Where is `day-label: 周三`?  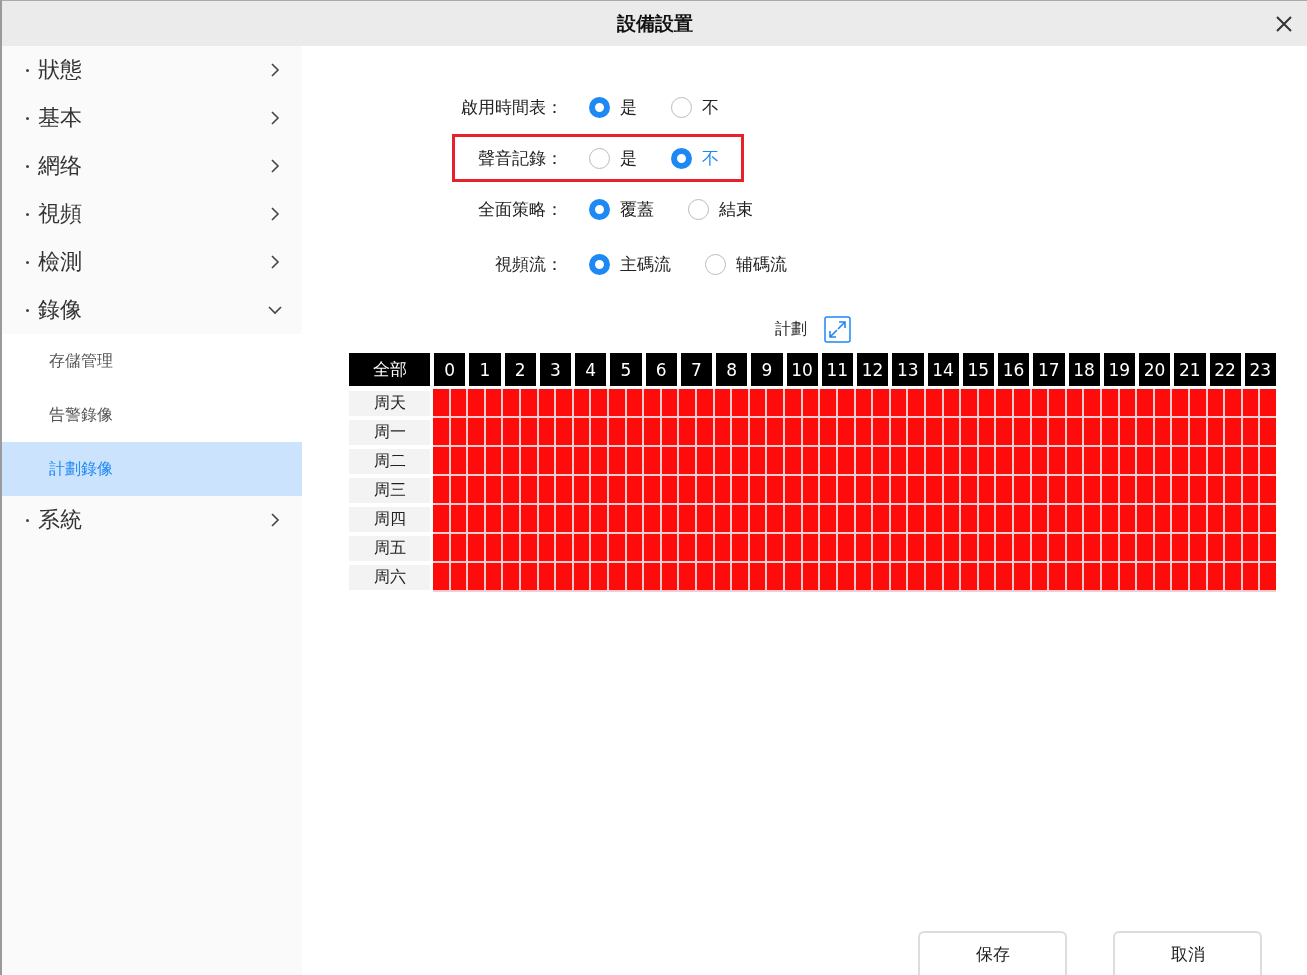 day-label: 周三 is located at coordinates (389, 490).